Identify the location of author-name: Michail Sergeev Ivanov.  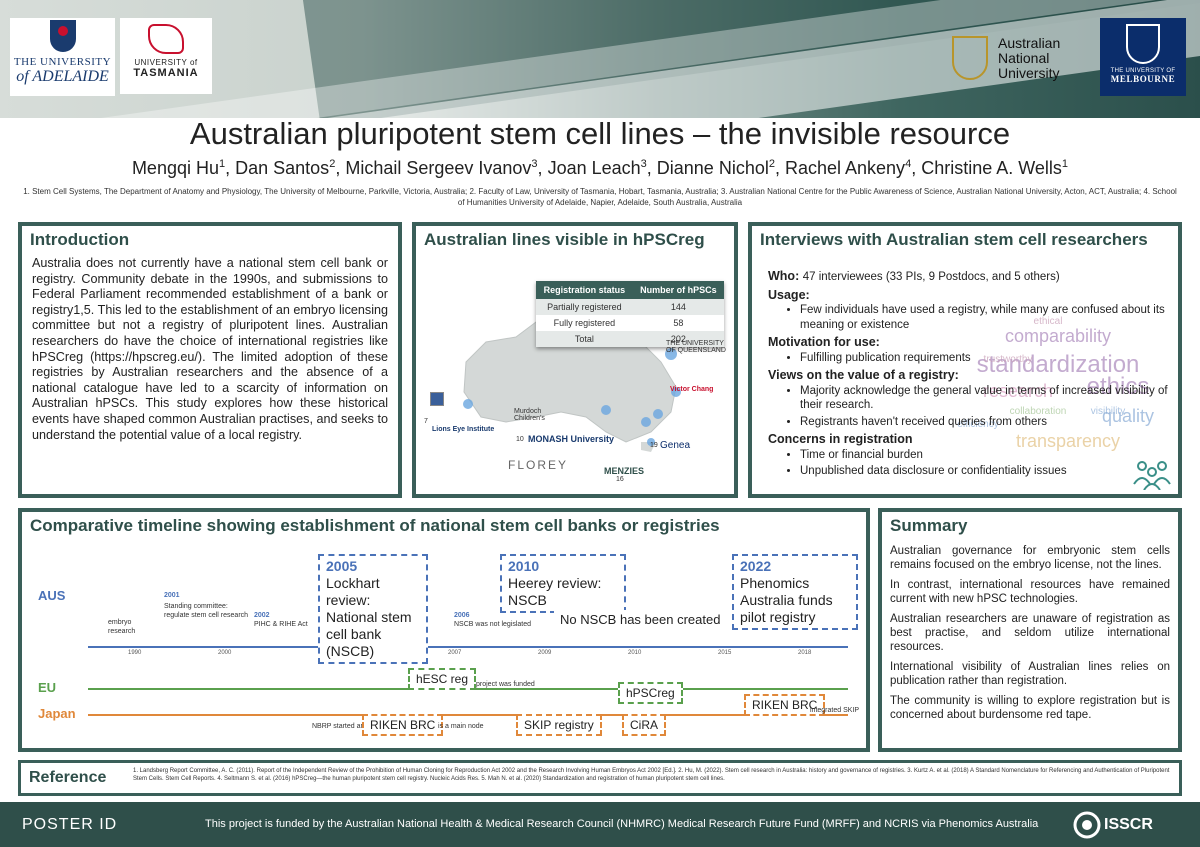
(438, 168).